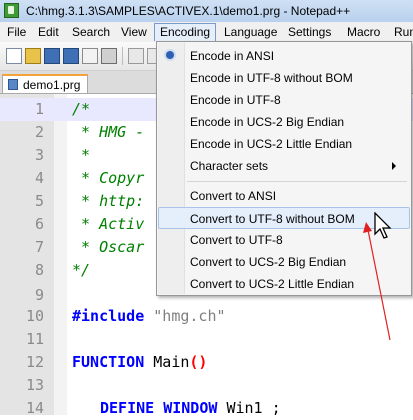 This screenshot has height=420, width=413. What do you see at coordinates (267, 122) in the screenshot?
I see `menu-item-label: Encode in UCS-2 Big Endian` at bounding box center [267, 122].